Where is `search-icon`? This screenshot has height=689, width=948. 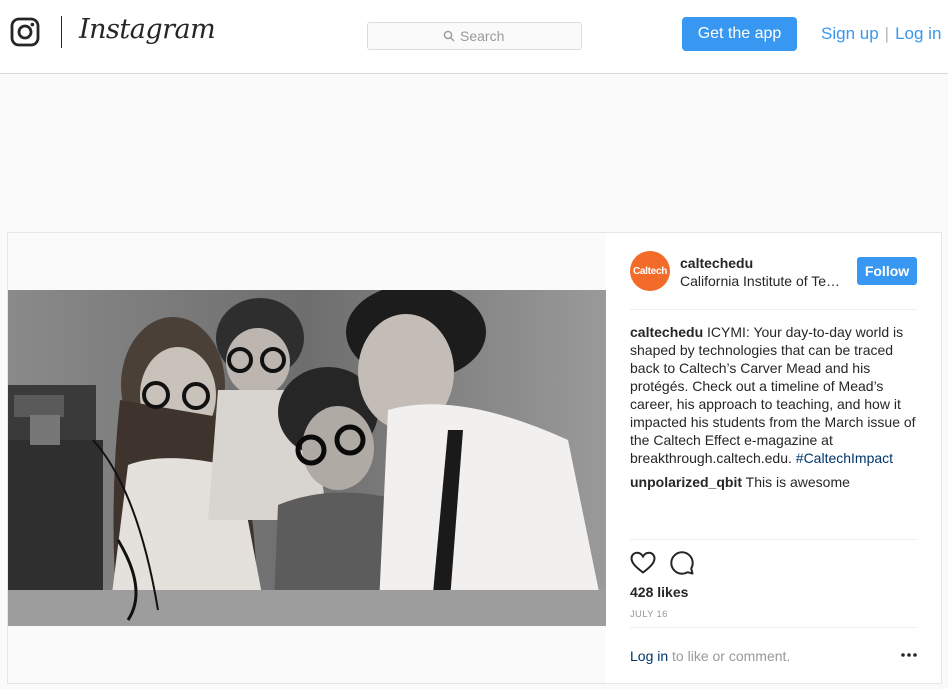 search-icon is located at coordinates (449, 36).